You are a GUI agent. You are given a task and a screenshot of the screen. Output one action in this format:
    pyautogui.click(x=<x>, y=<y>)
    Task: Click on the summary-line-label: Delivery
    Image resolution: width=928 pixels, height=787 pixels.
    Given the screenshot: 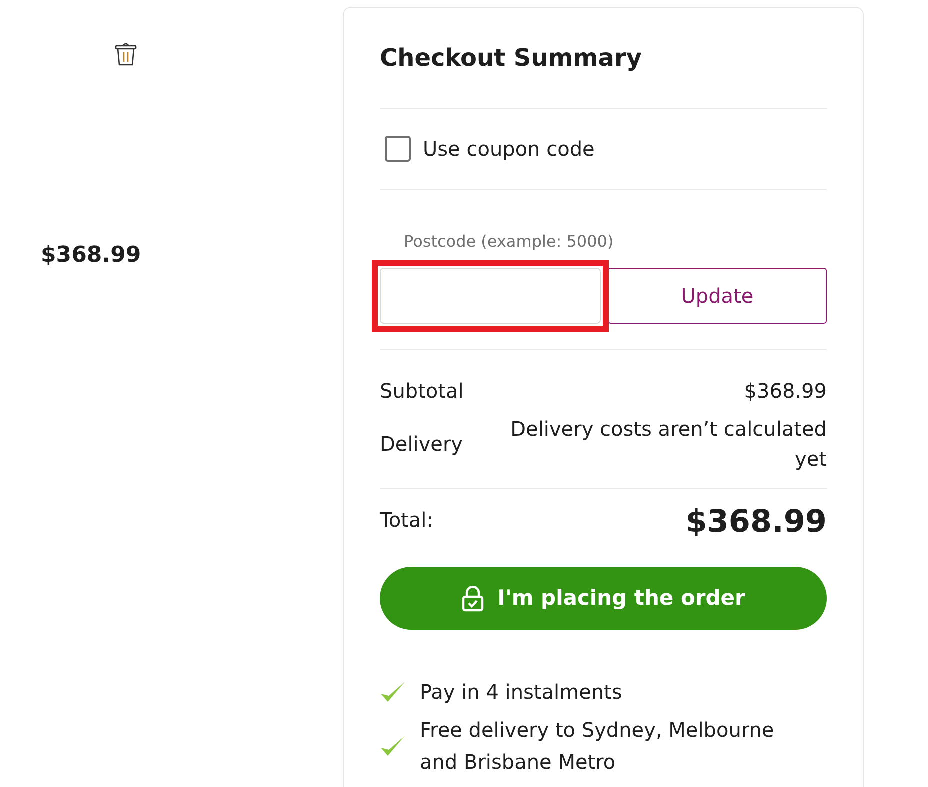 What is the action you would take?
    pyautogui.click(x=422, y=444)
    